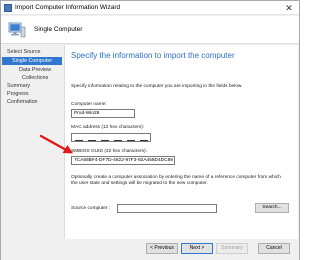  What do you see at coordinates (150, 30) in the screenshot?
I see `header-banner: Single Computer` at bounding box center [150, 30].